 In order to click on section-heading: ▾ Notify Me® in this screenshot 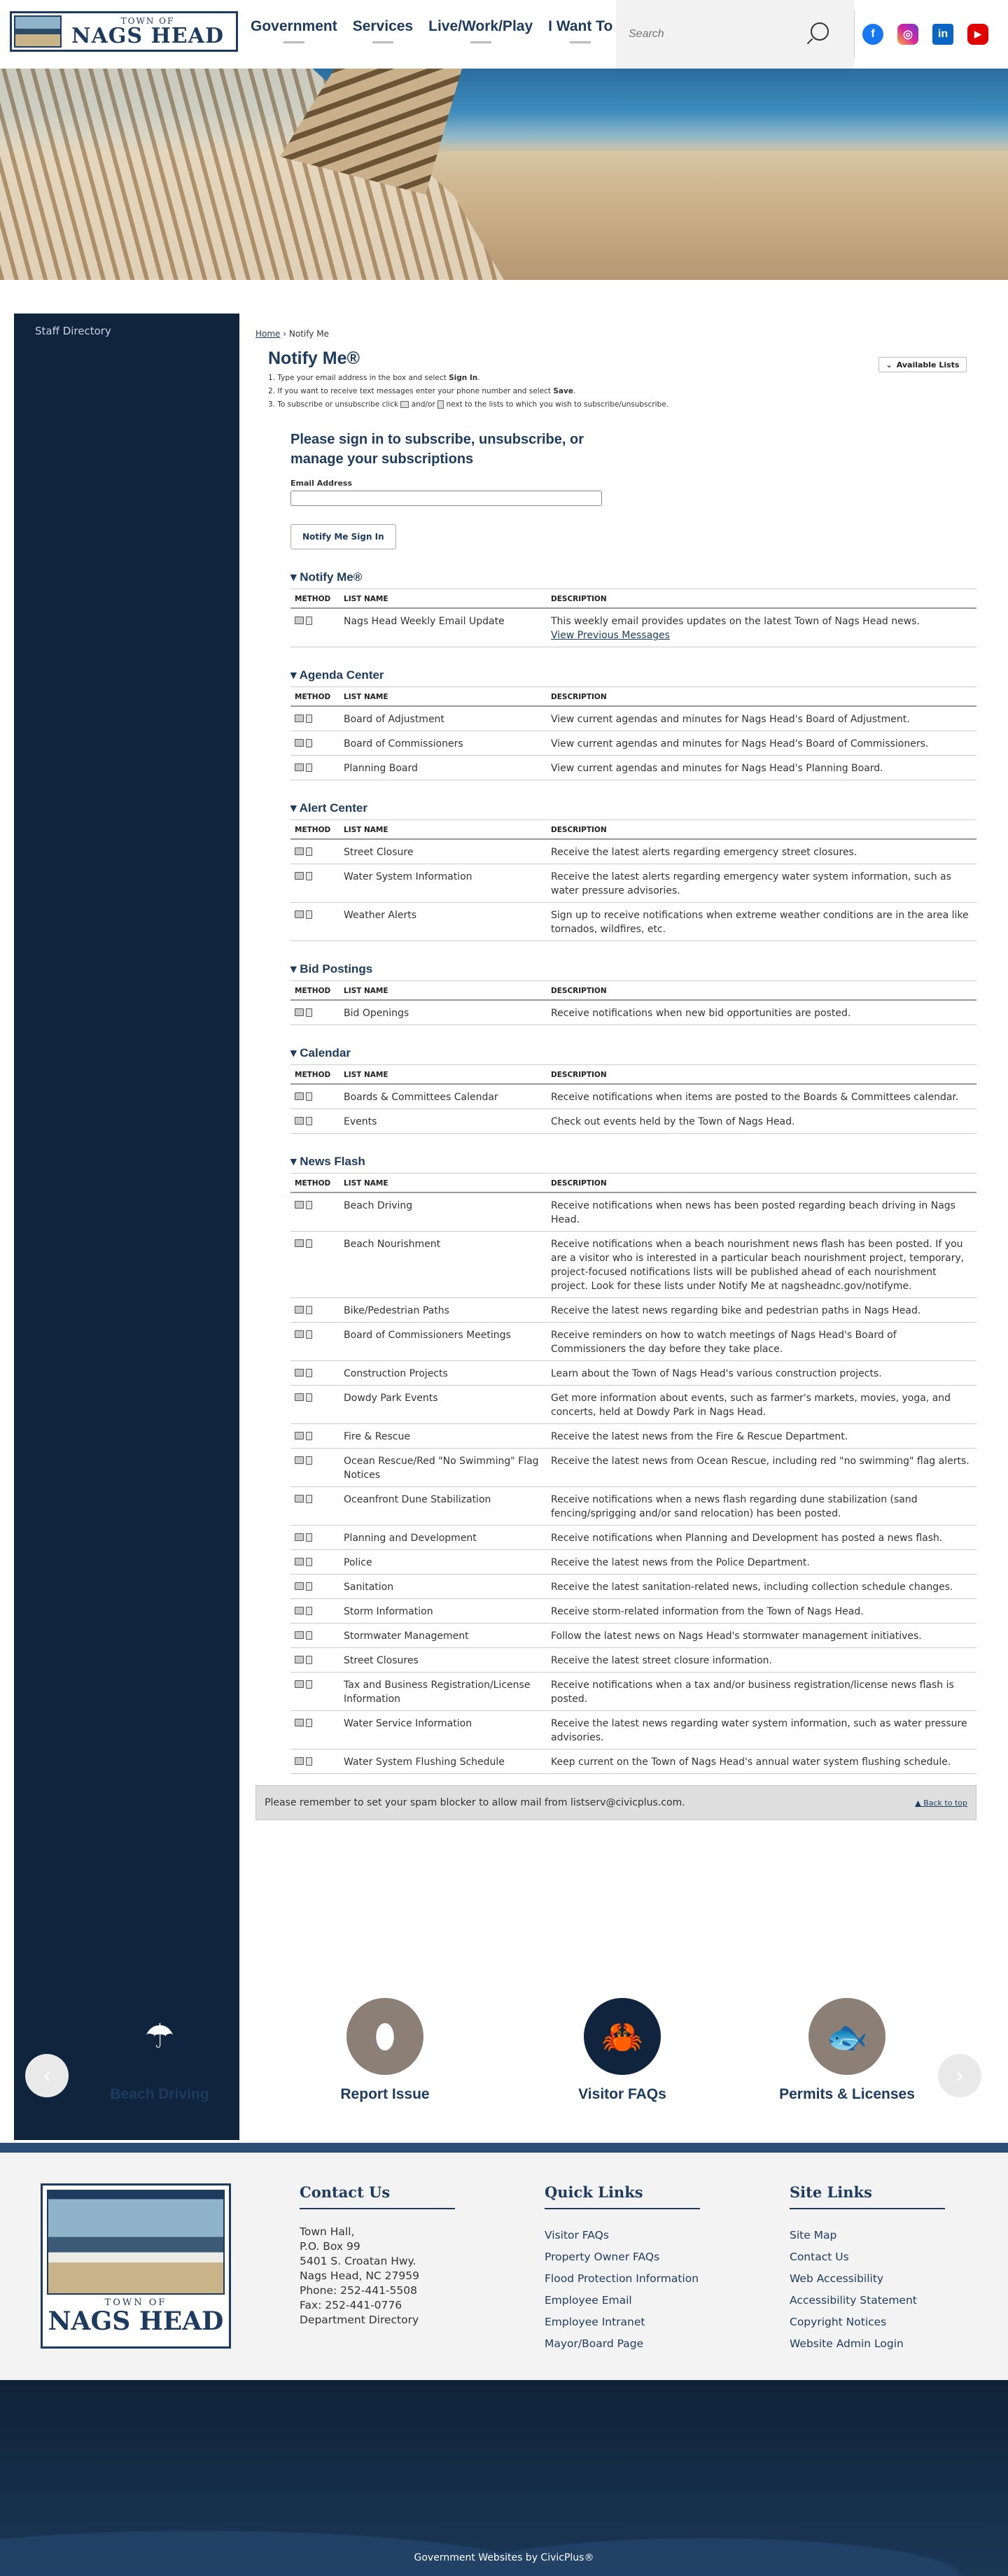, I will do `click(633, 579)`.